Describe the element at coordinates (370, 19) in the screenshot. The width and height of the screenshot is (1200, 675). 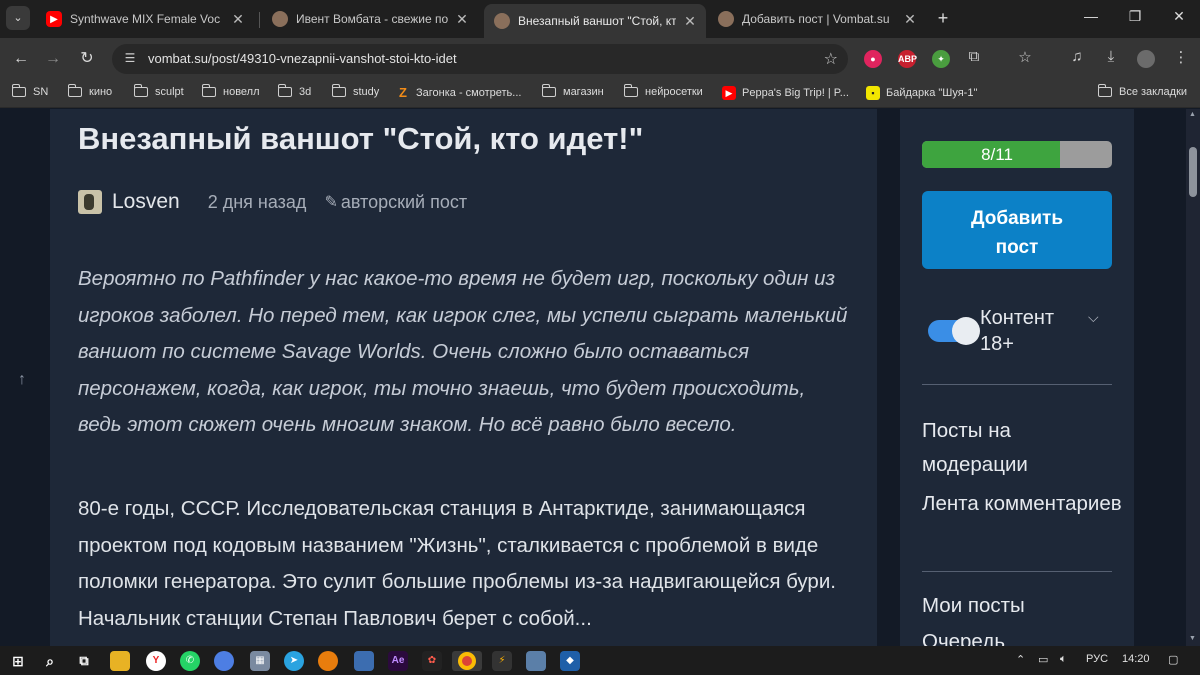
I see `tab-vombat-event: Ивент Вомбата - свежие пост ✕` at that location.